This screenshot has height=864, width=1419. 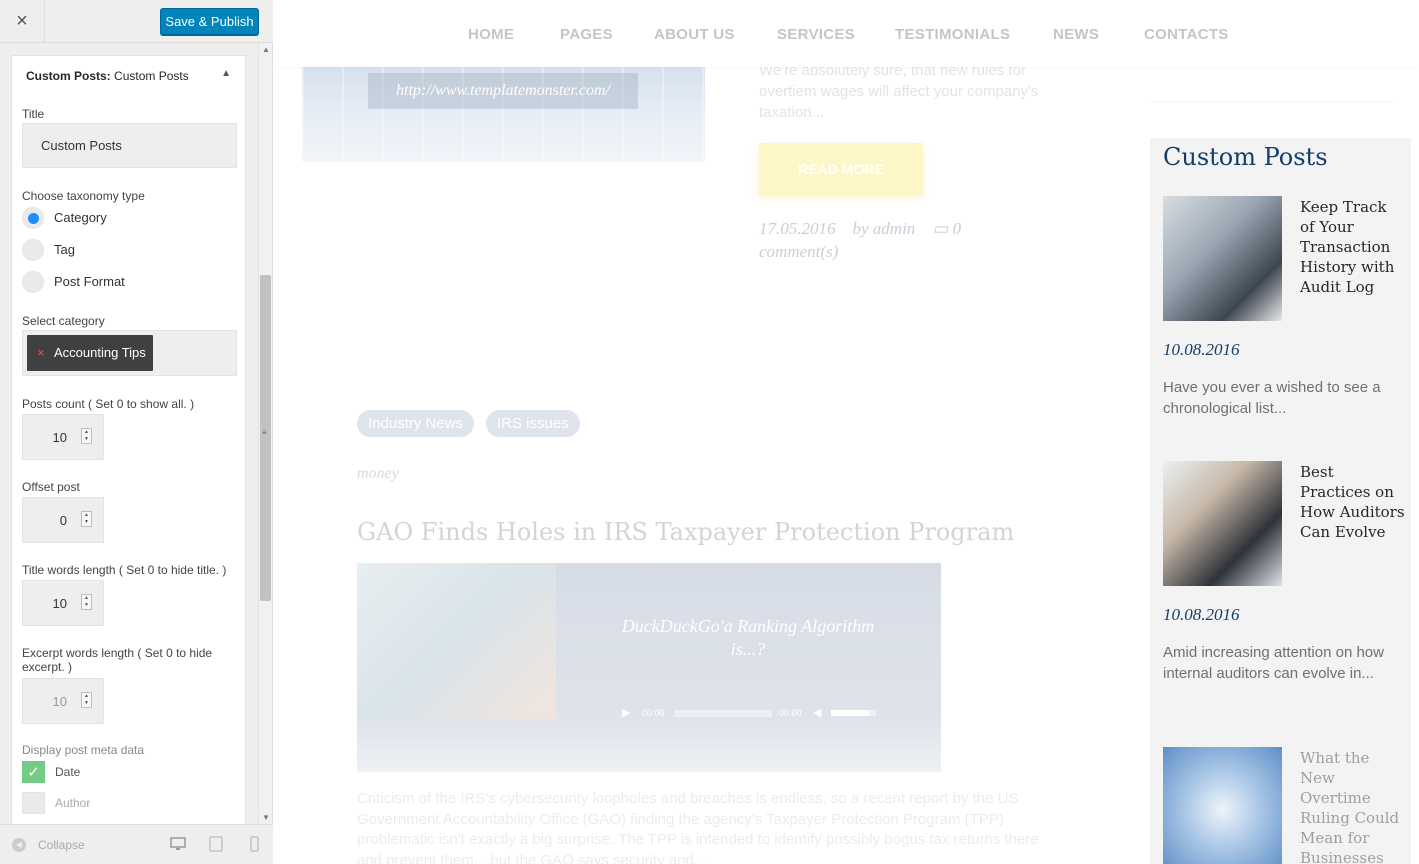 I want to click on radio-label: Category, so click(x=80, y=217).